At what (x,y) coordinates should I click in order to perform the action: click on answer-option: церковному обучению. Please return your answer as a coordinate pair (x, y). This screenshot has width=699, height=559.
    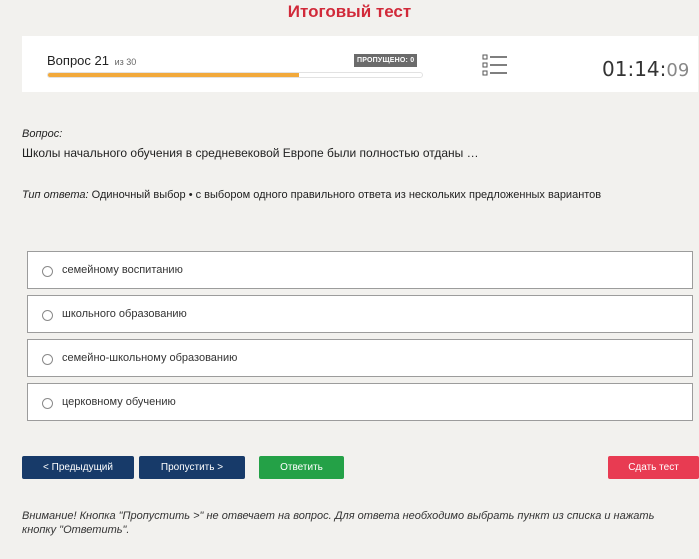
    Looking at the image, I should click on (360, 402).